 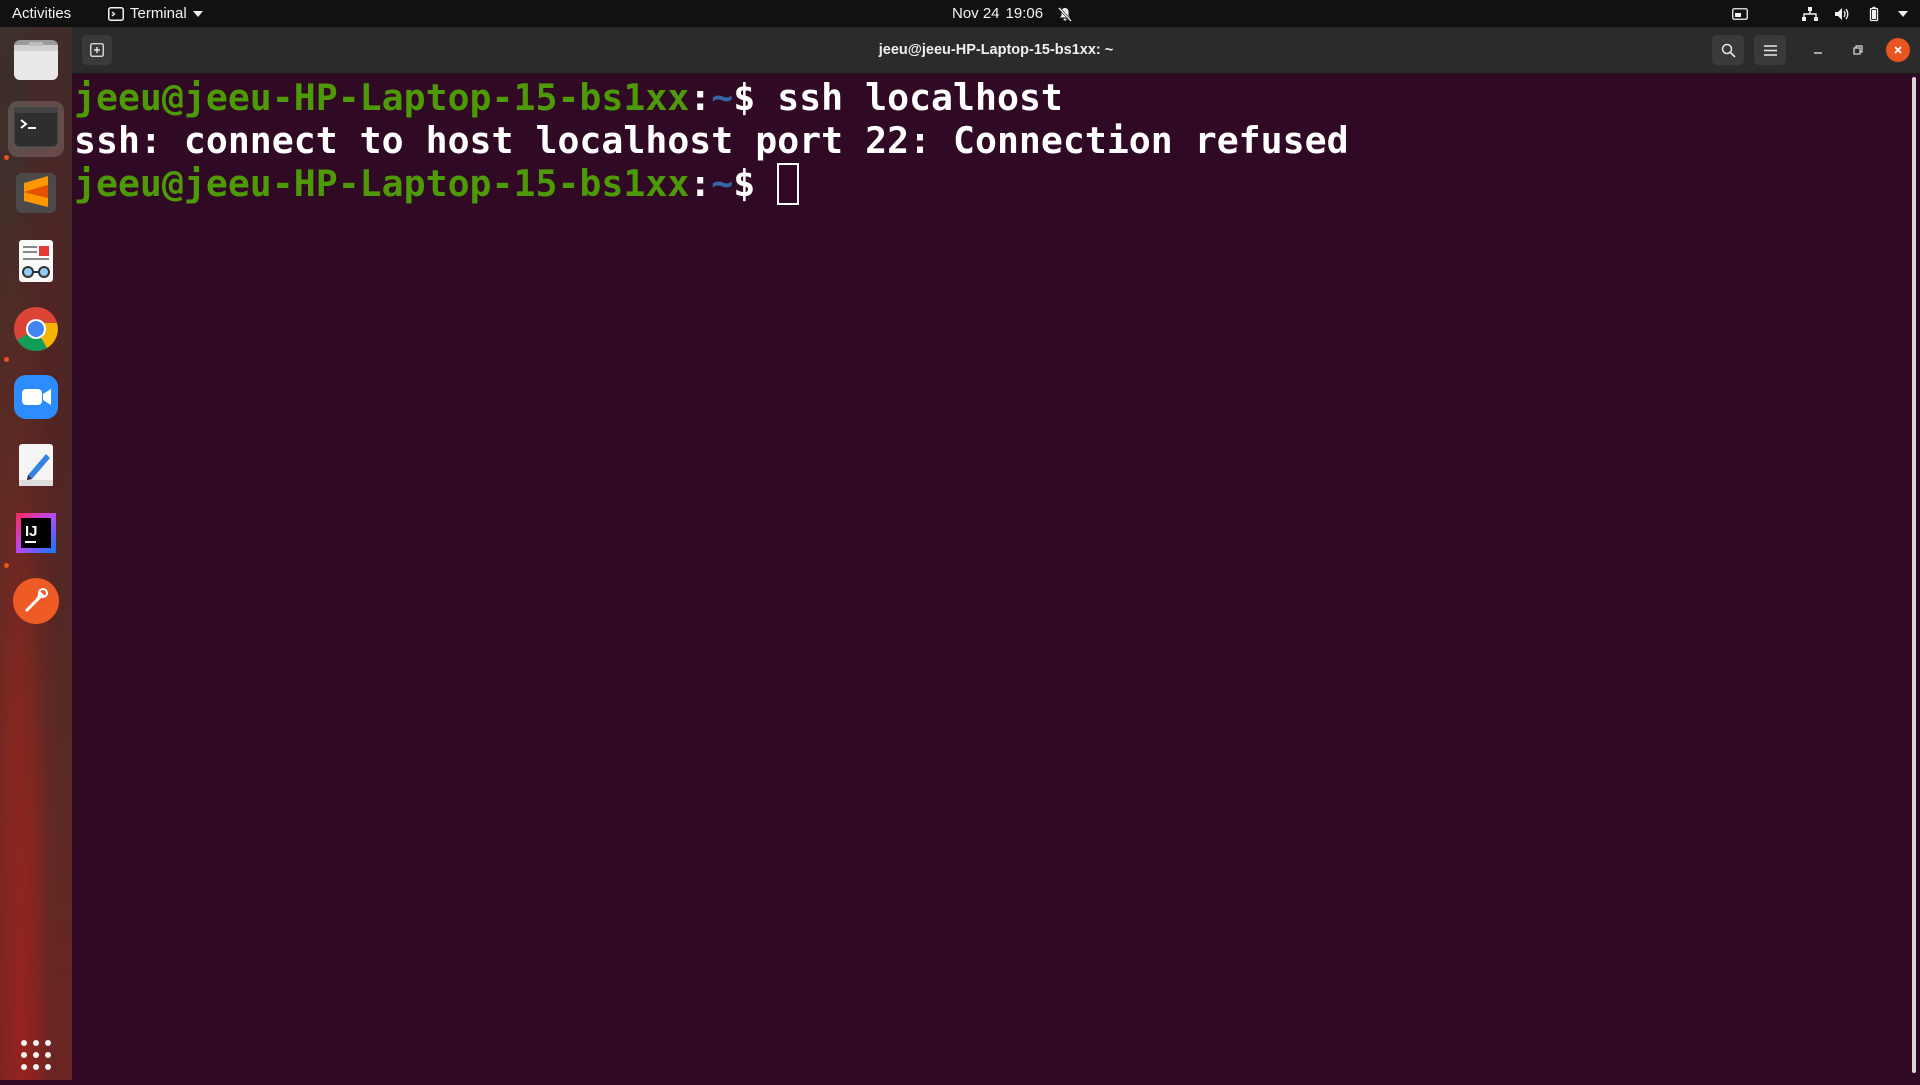 I want to click on document-viewer-icon, so click(x=36, y=263).